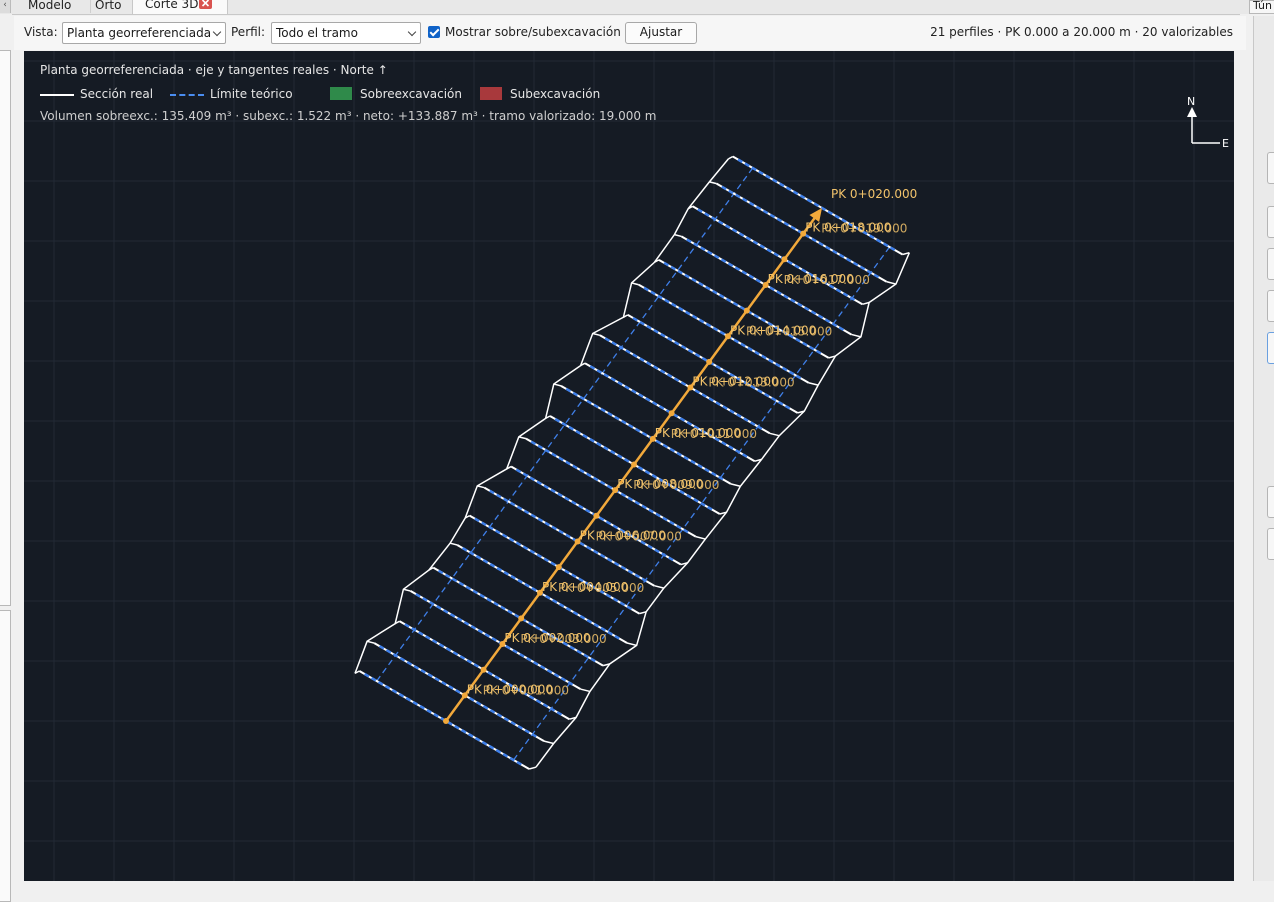  What do you see at coordinates (187, 95) in the screenshot?
I see `legend-dashed-line-swatch` at bounding box center [187, 95].